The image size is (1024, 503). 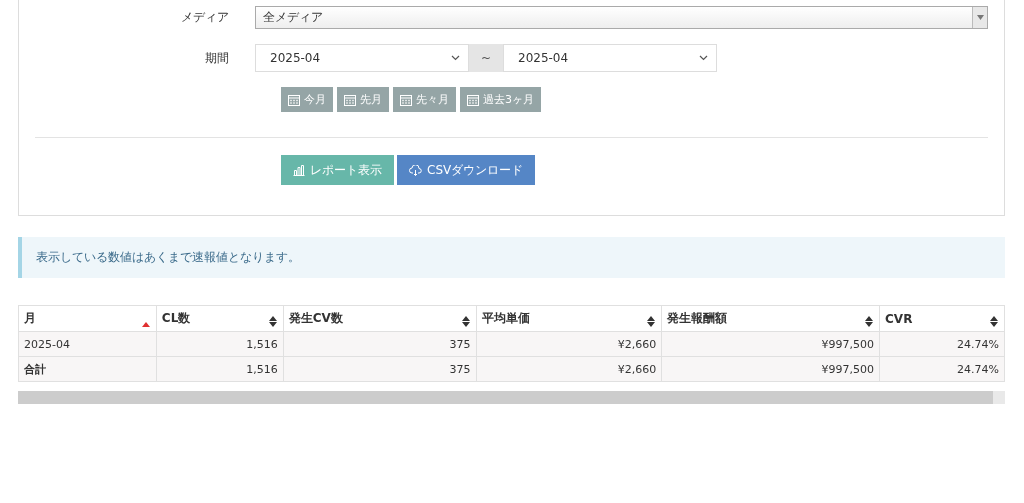 I want to click on column-header: 月, so click(x=87, y=318).